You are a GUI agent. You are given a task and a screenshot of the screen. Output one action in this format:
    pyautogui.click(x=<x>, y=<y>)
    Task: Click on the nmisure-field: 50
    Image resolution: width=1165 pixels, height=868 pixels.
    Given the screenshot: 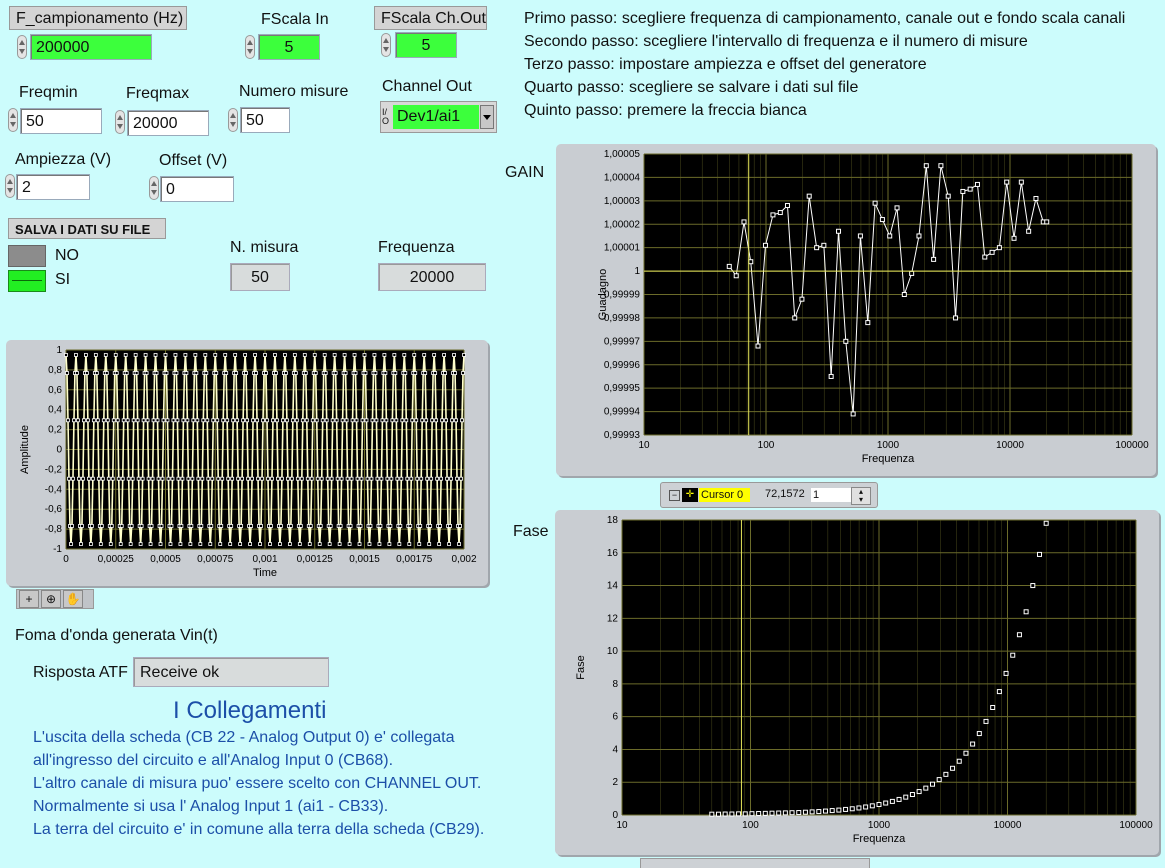 What is the action you would take?
    pyautogui.click(x=265, y=120)
    